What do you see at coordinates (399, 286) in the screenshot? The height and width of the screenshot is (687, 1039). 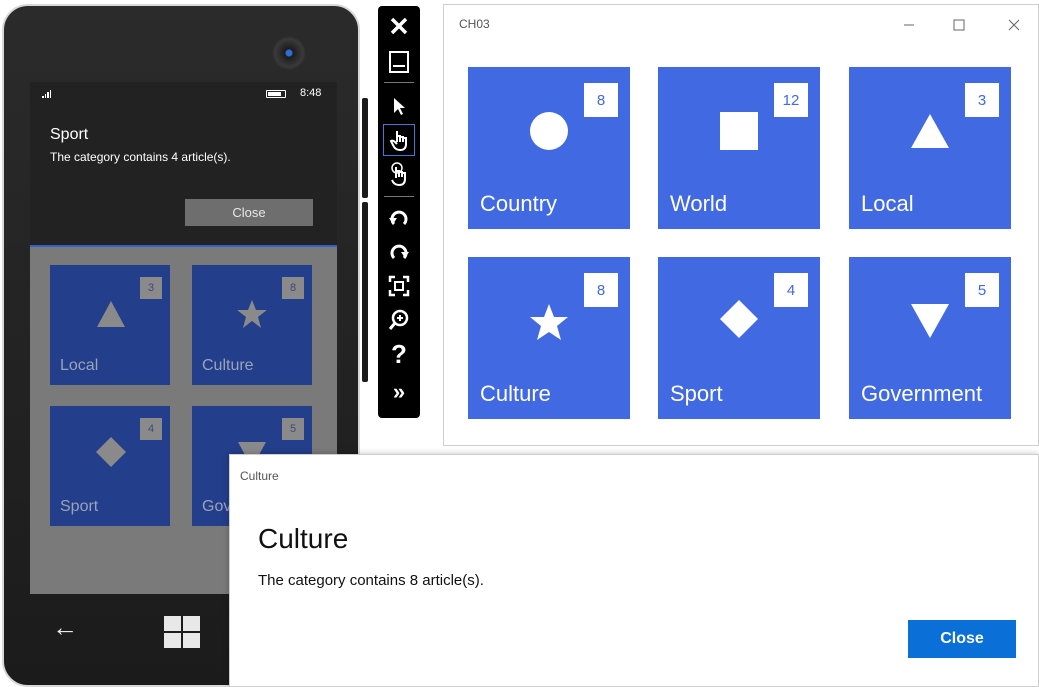 I see `fit-screen-icon` at bounding box center [399, 286].